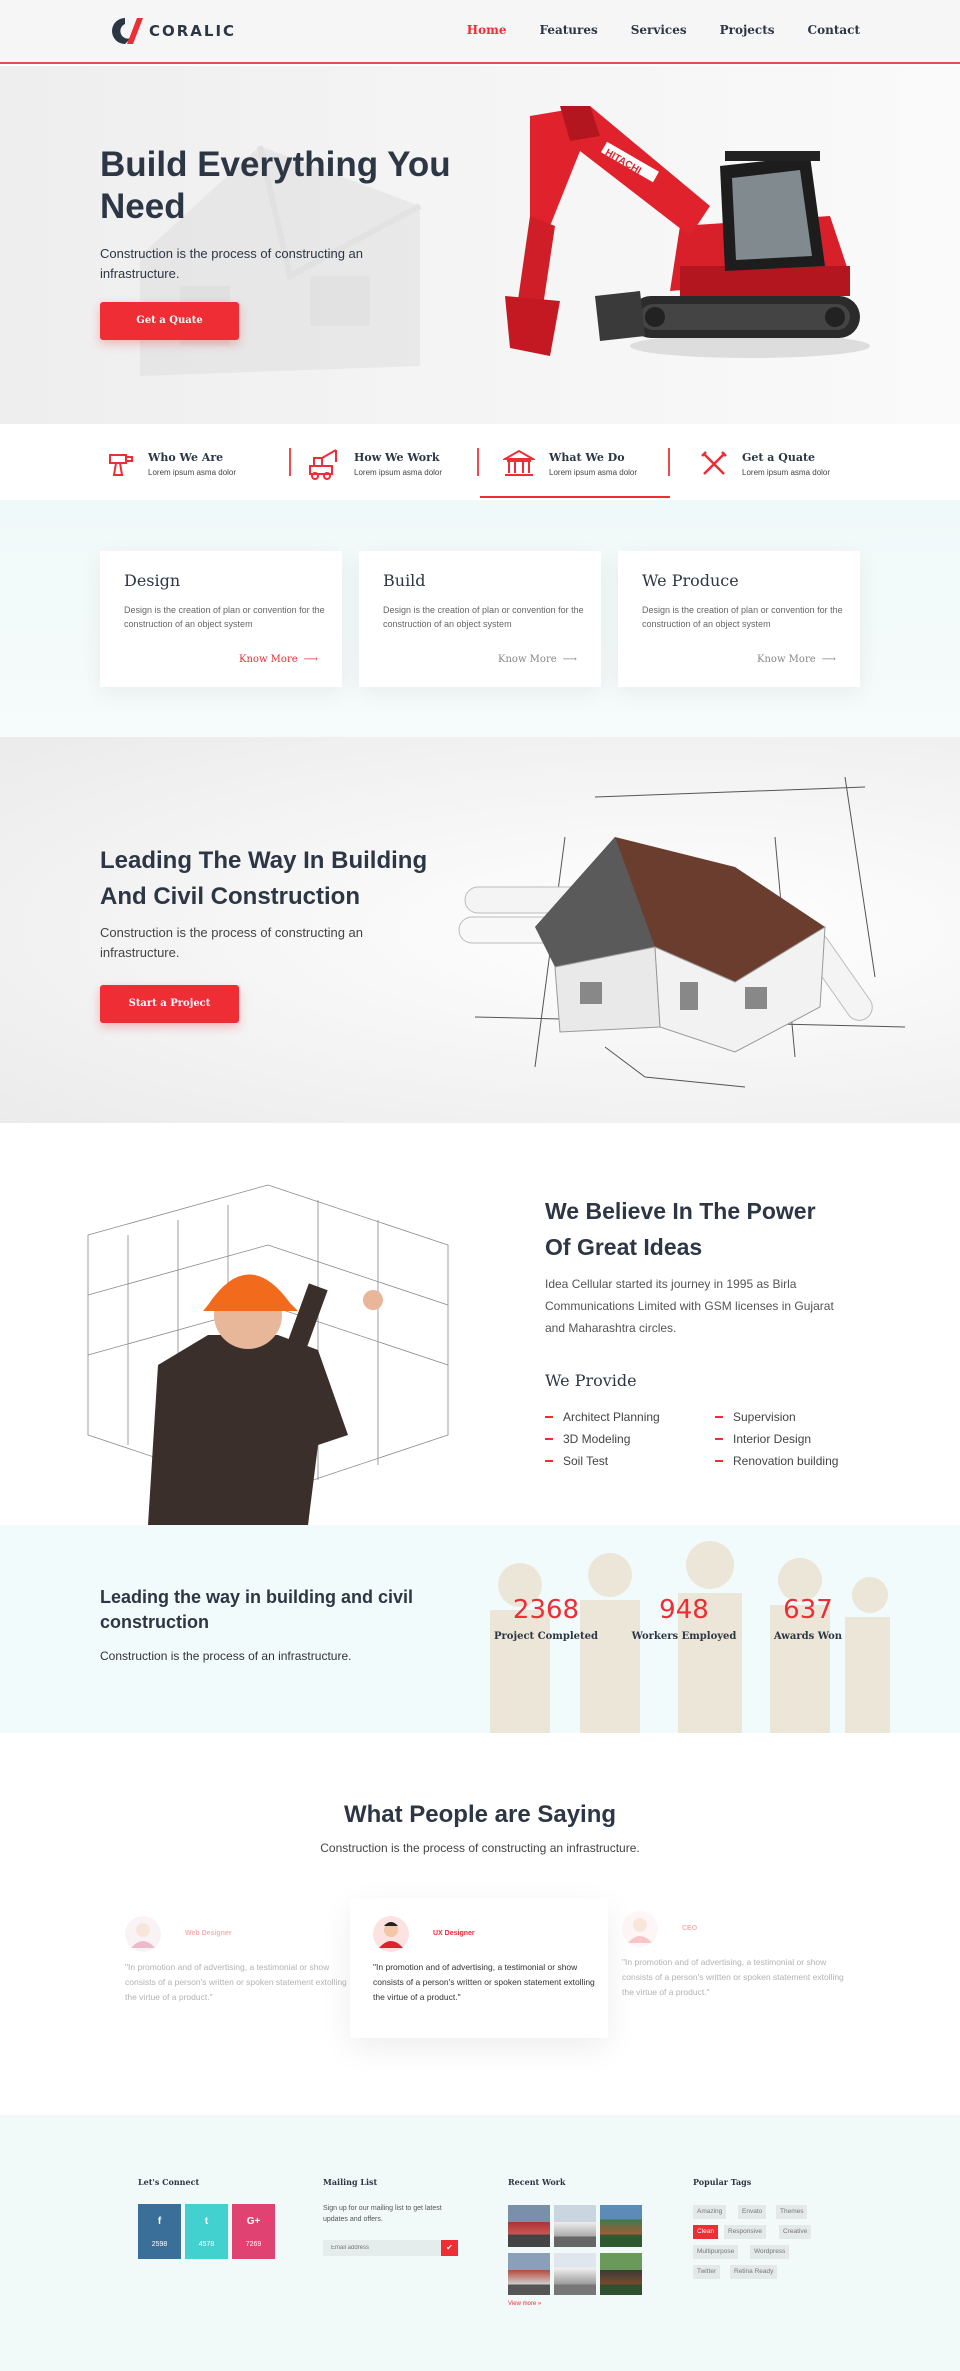  What do you see at coordinates (569, 659) in the screenshot?
I see `arrow-right-icon: ⟶` at bounding box center [569, 659].